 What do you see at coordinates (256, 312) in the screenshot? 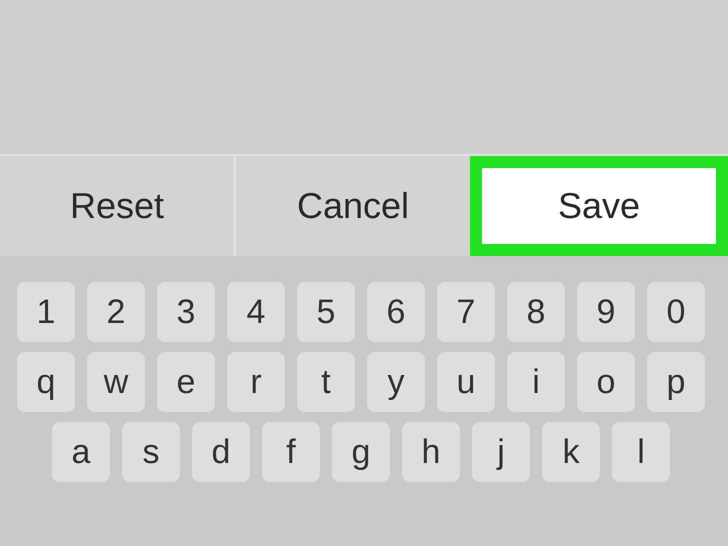
I see `keyboard-key: 4` at bounding box center [256, 312].